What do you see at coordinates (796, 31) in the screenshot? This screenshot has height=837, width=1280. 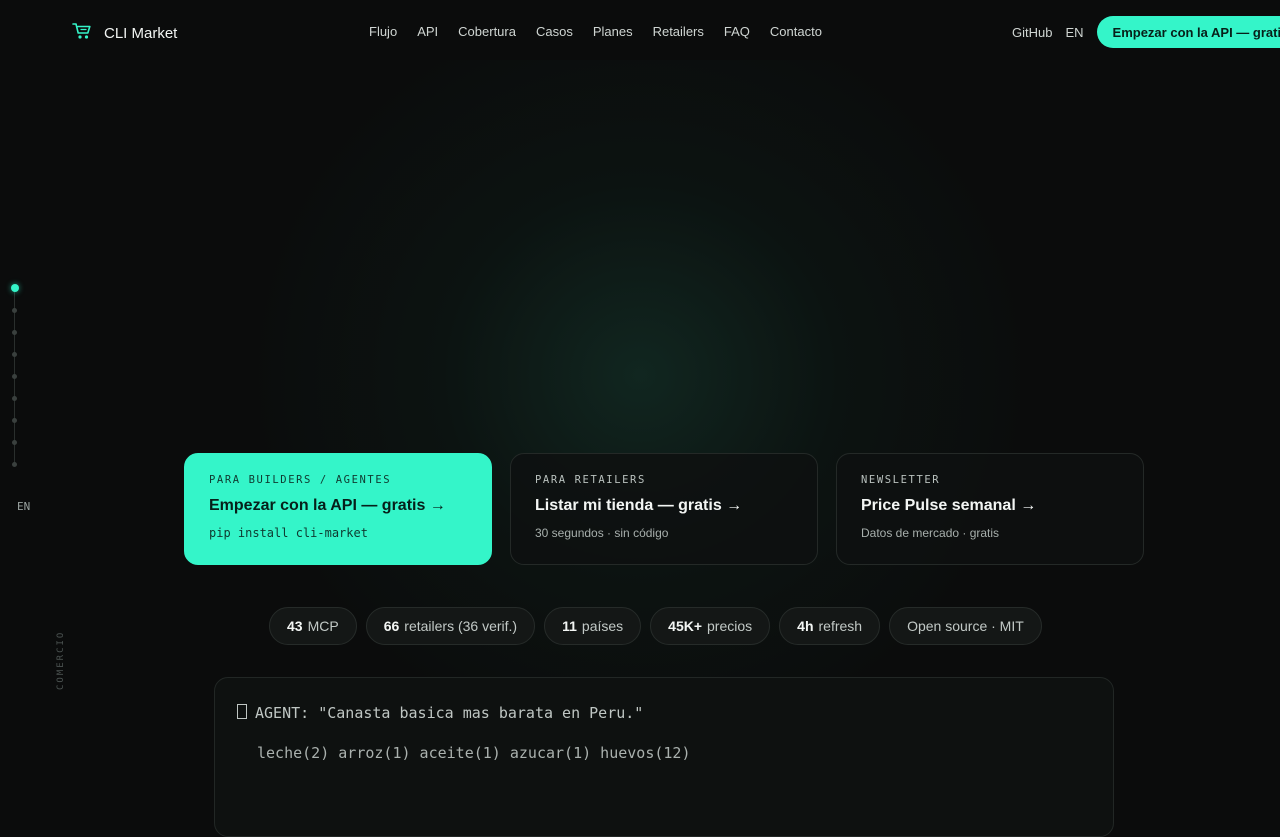 I see `nav-link-contacto: Contacto` at bounding box center [796, 31].